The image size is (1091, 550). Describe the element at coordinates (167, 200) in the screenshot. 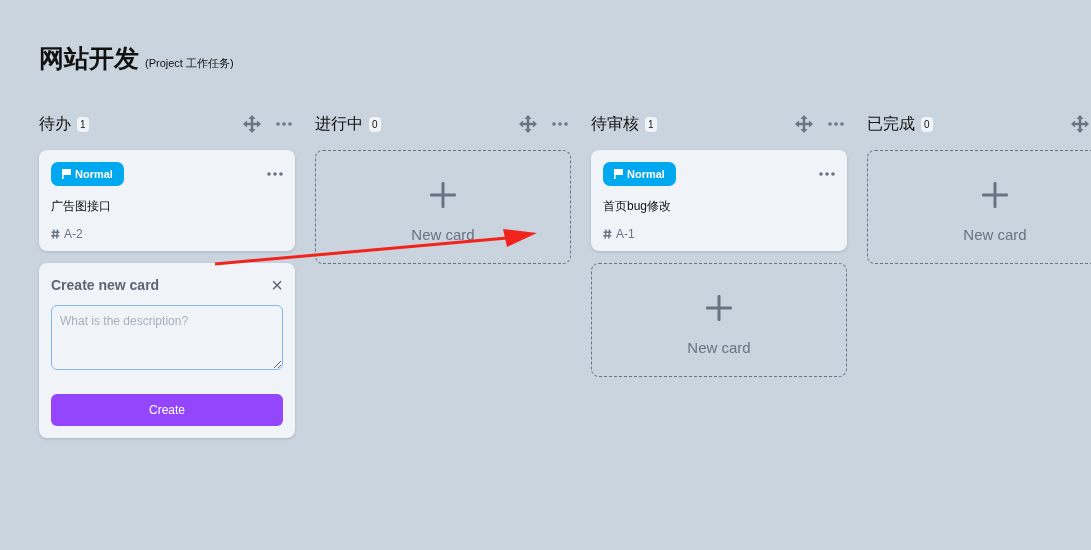

I see `task-card: Normal 广告图接口 A-2` at that location.